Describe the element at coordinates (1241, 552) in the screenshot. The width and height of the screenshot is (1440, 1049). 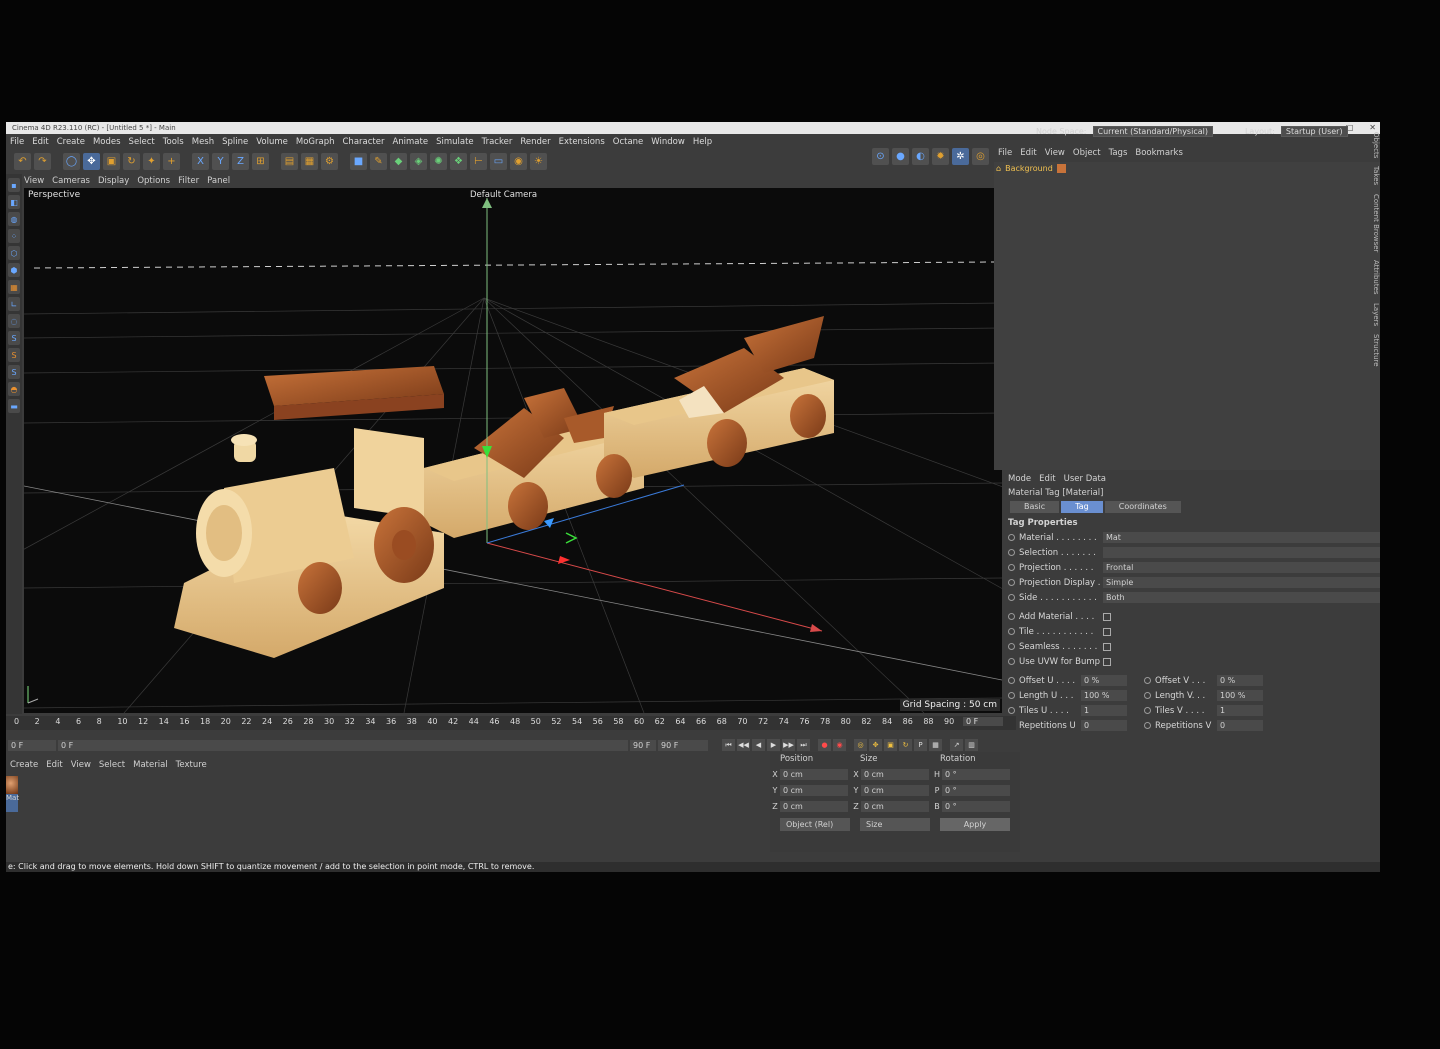
I see `prop-value` at that location.